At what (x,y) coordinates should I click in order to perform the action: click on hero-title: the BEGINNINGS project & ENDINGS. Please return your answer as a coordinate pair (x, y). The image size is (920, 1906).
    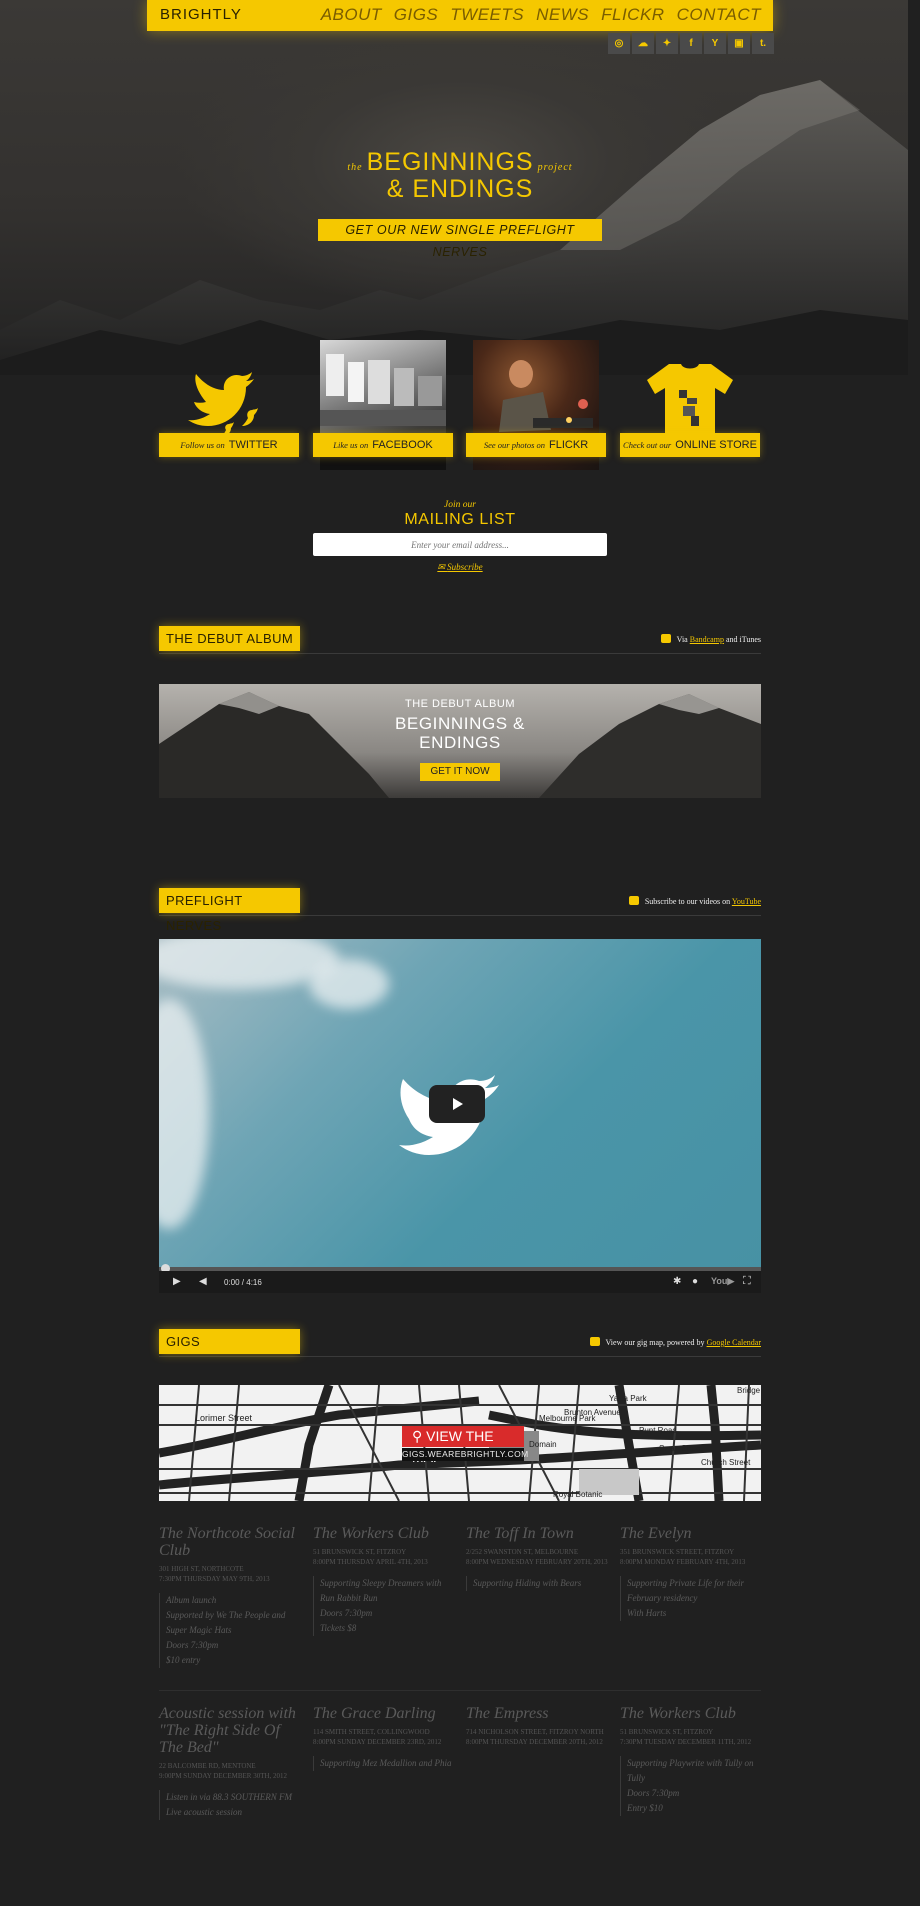
    Looking at the image, I should click on (460, 176).